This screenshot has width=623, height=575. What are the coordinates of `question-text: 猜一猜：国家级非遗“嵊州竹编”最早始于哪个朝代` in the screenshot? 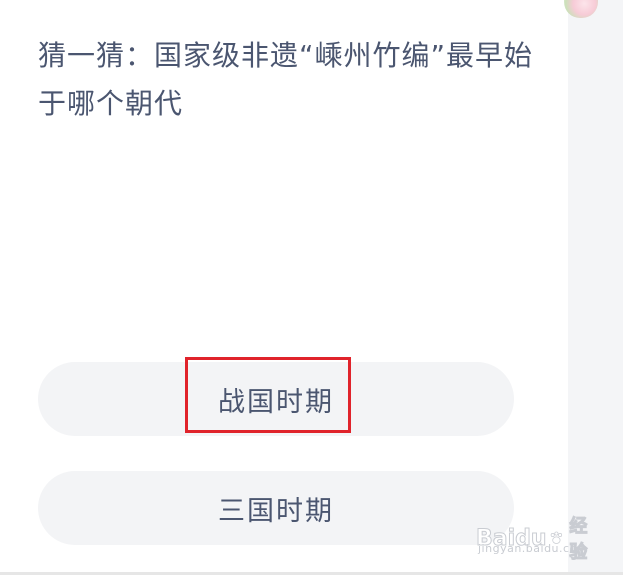 It's located at (286, 79).